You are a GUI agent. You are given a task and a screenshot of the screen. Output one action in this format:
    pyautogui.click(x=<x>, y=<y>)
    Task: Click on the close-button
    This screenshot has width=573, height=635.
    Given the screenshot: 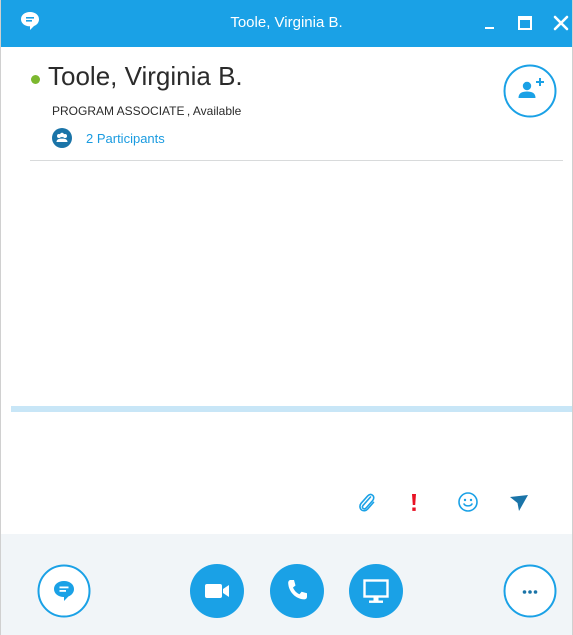 What is the action you would take?
    pyautogui.click(x=560, y=23)
    